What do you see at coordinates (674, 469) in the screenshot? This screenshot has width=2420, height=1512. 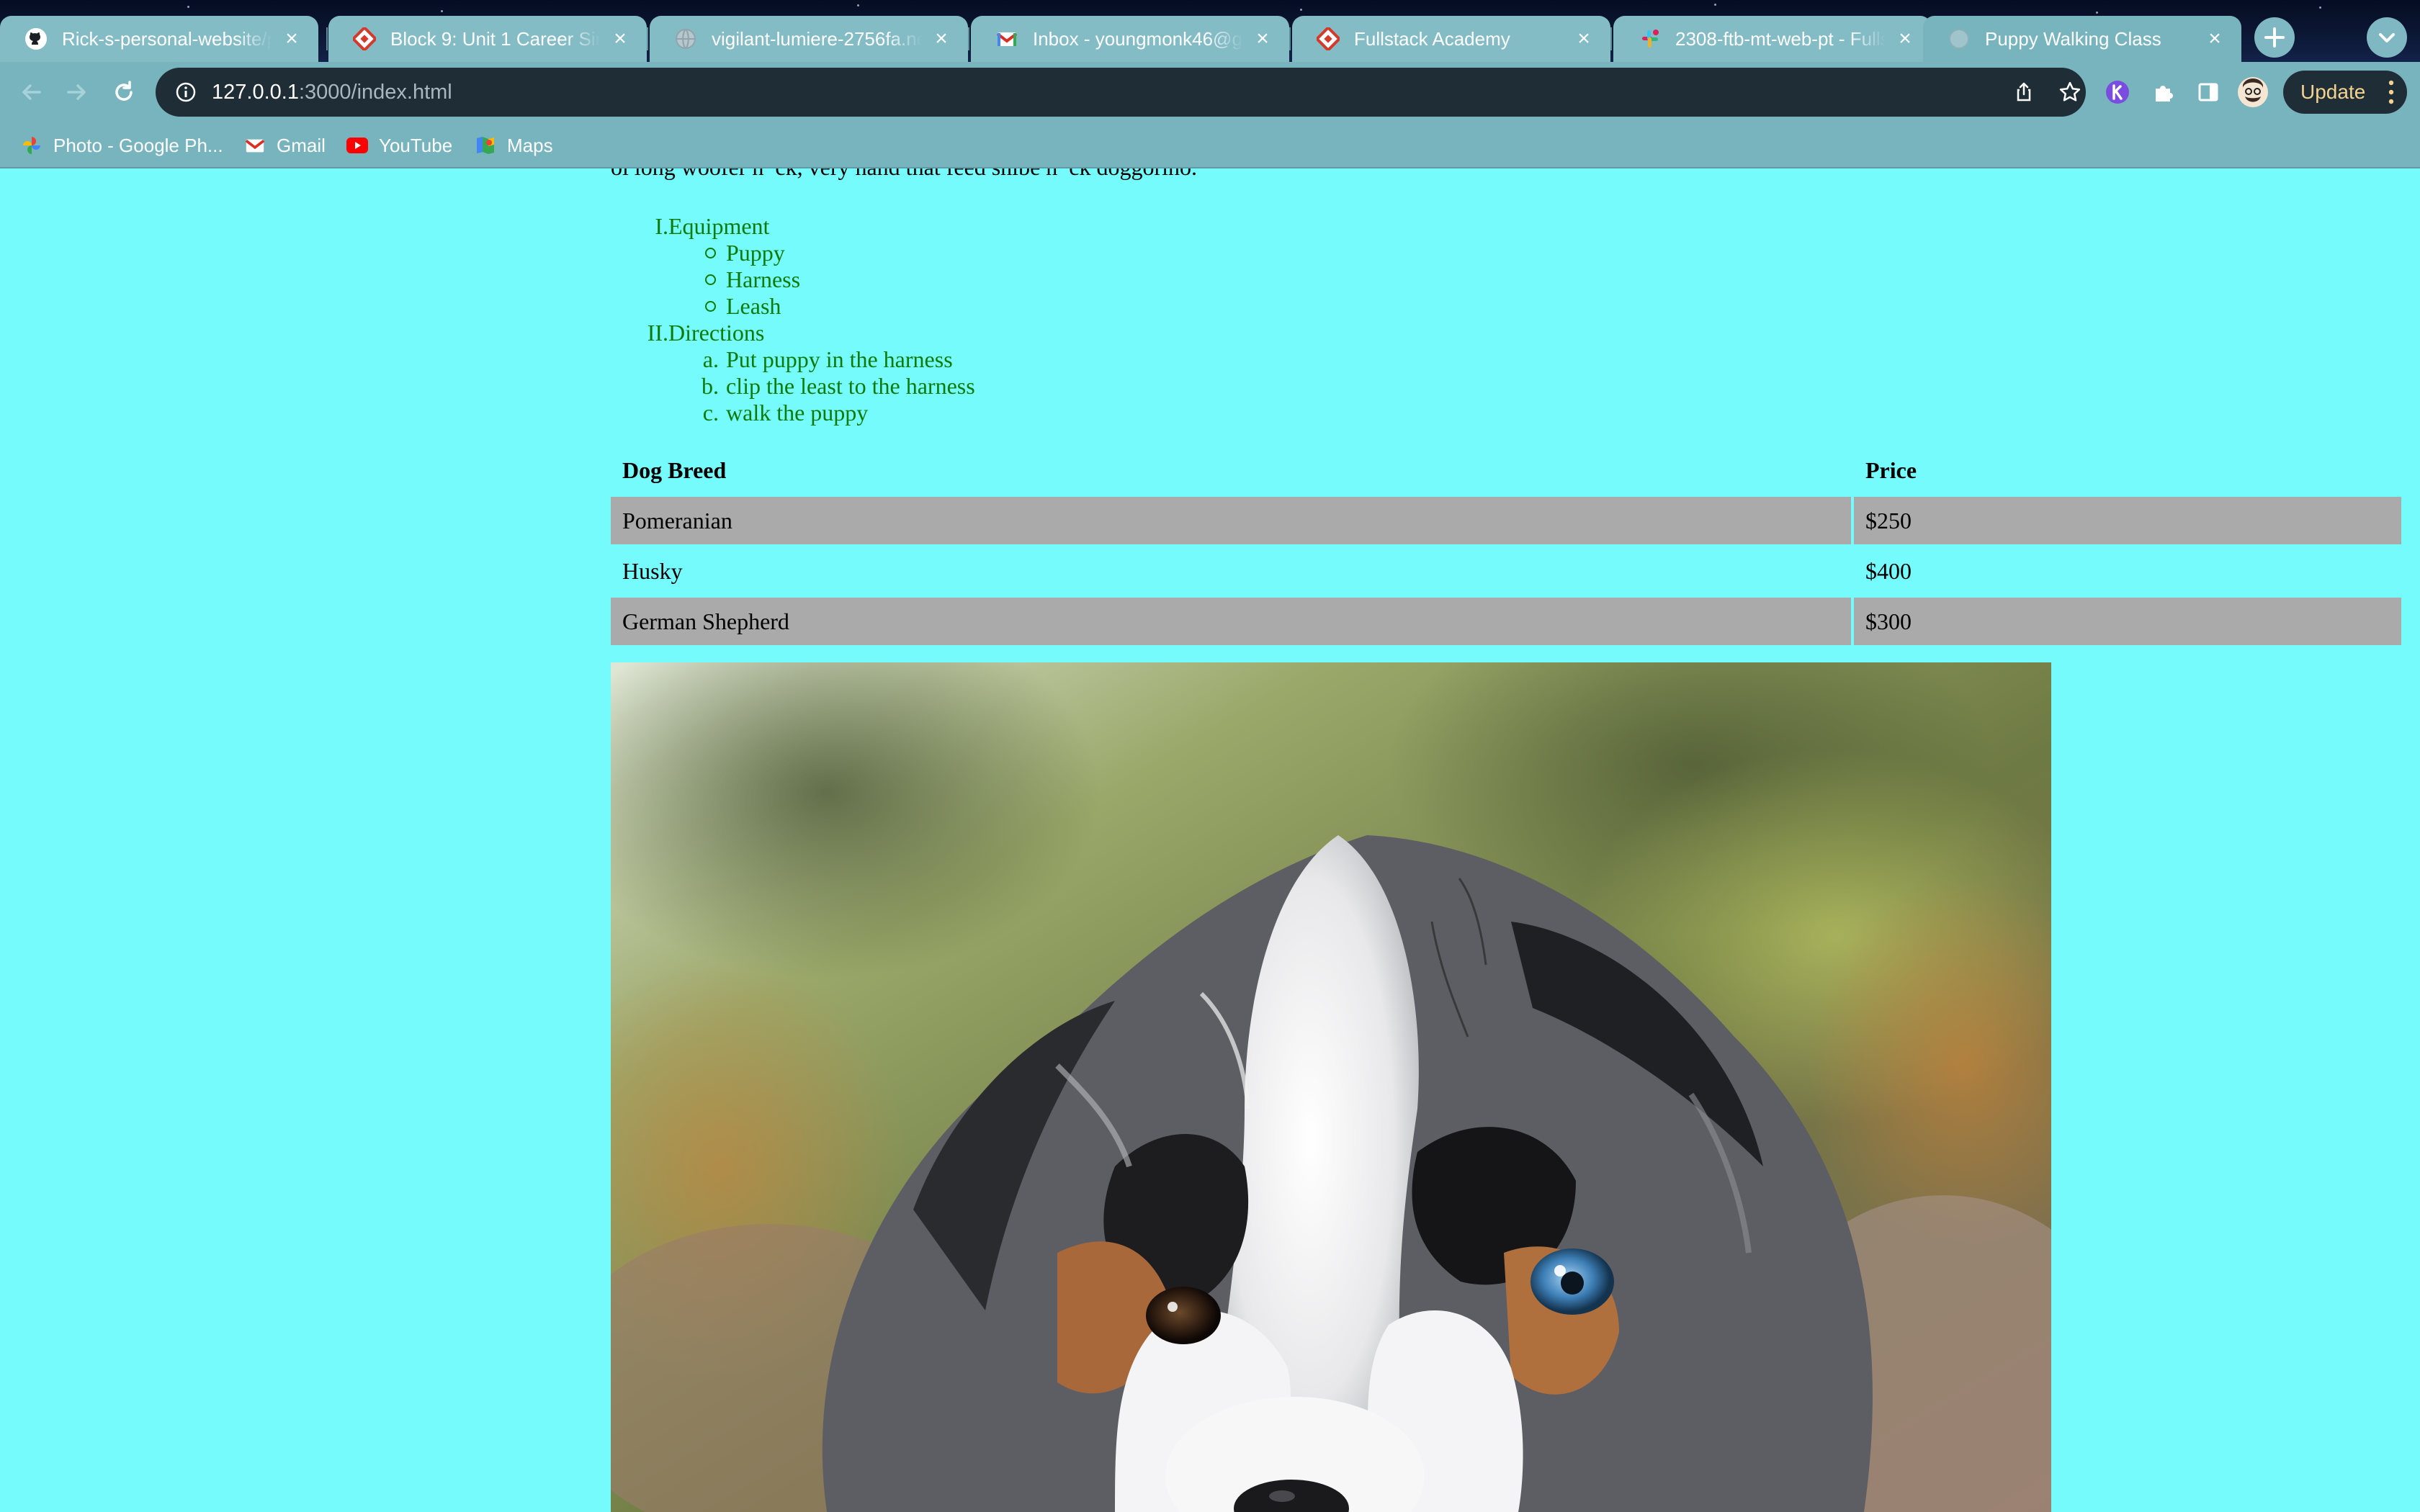 I see `column-header-breed: Dog Breed` at bounding box center [674, 469].